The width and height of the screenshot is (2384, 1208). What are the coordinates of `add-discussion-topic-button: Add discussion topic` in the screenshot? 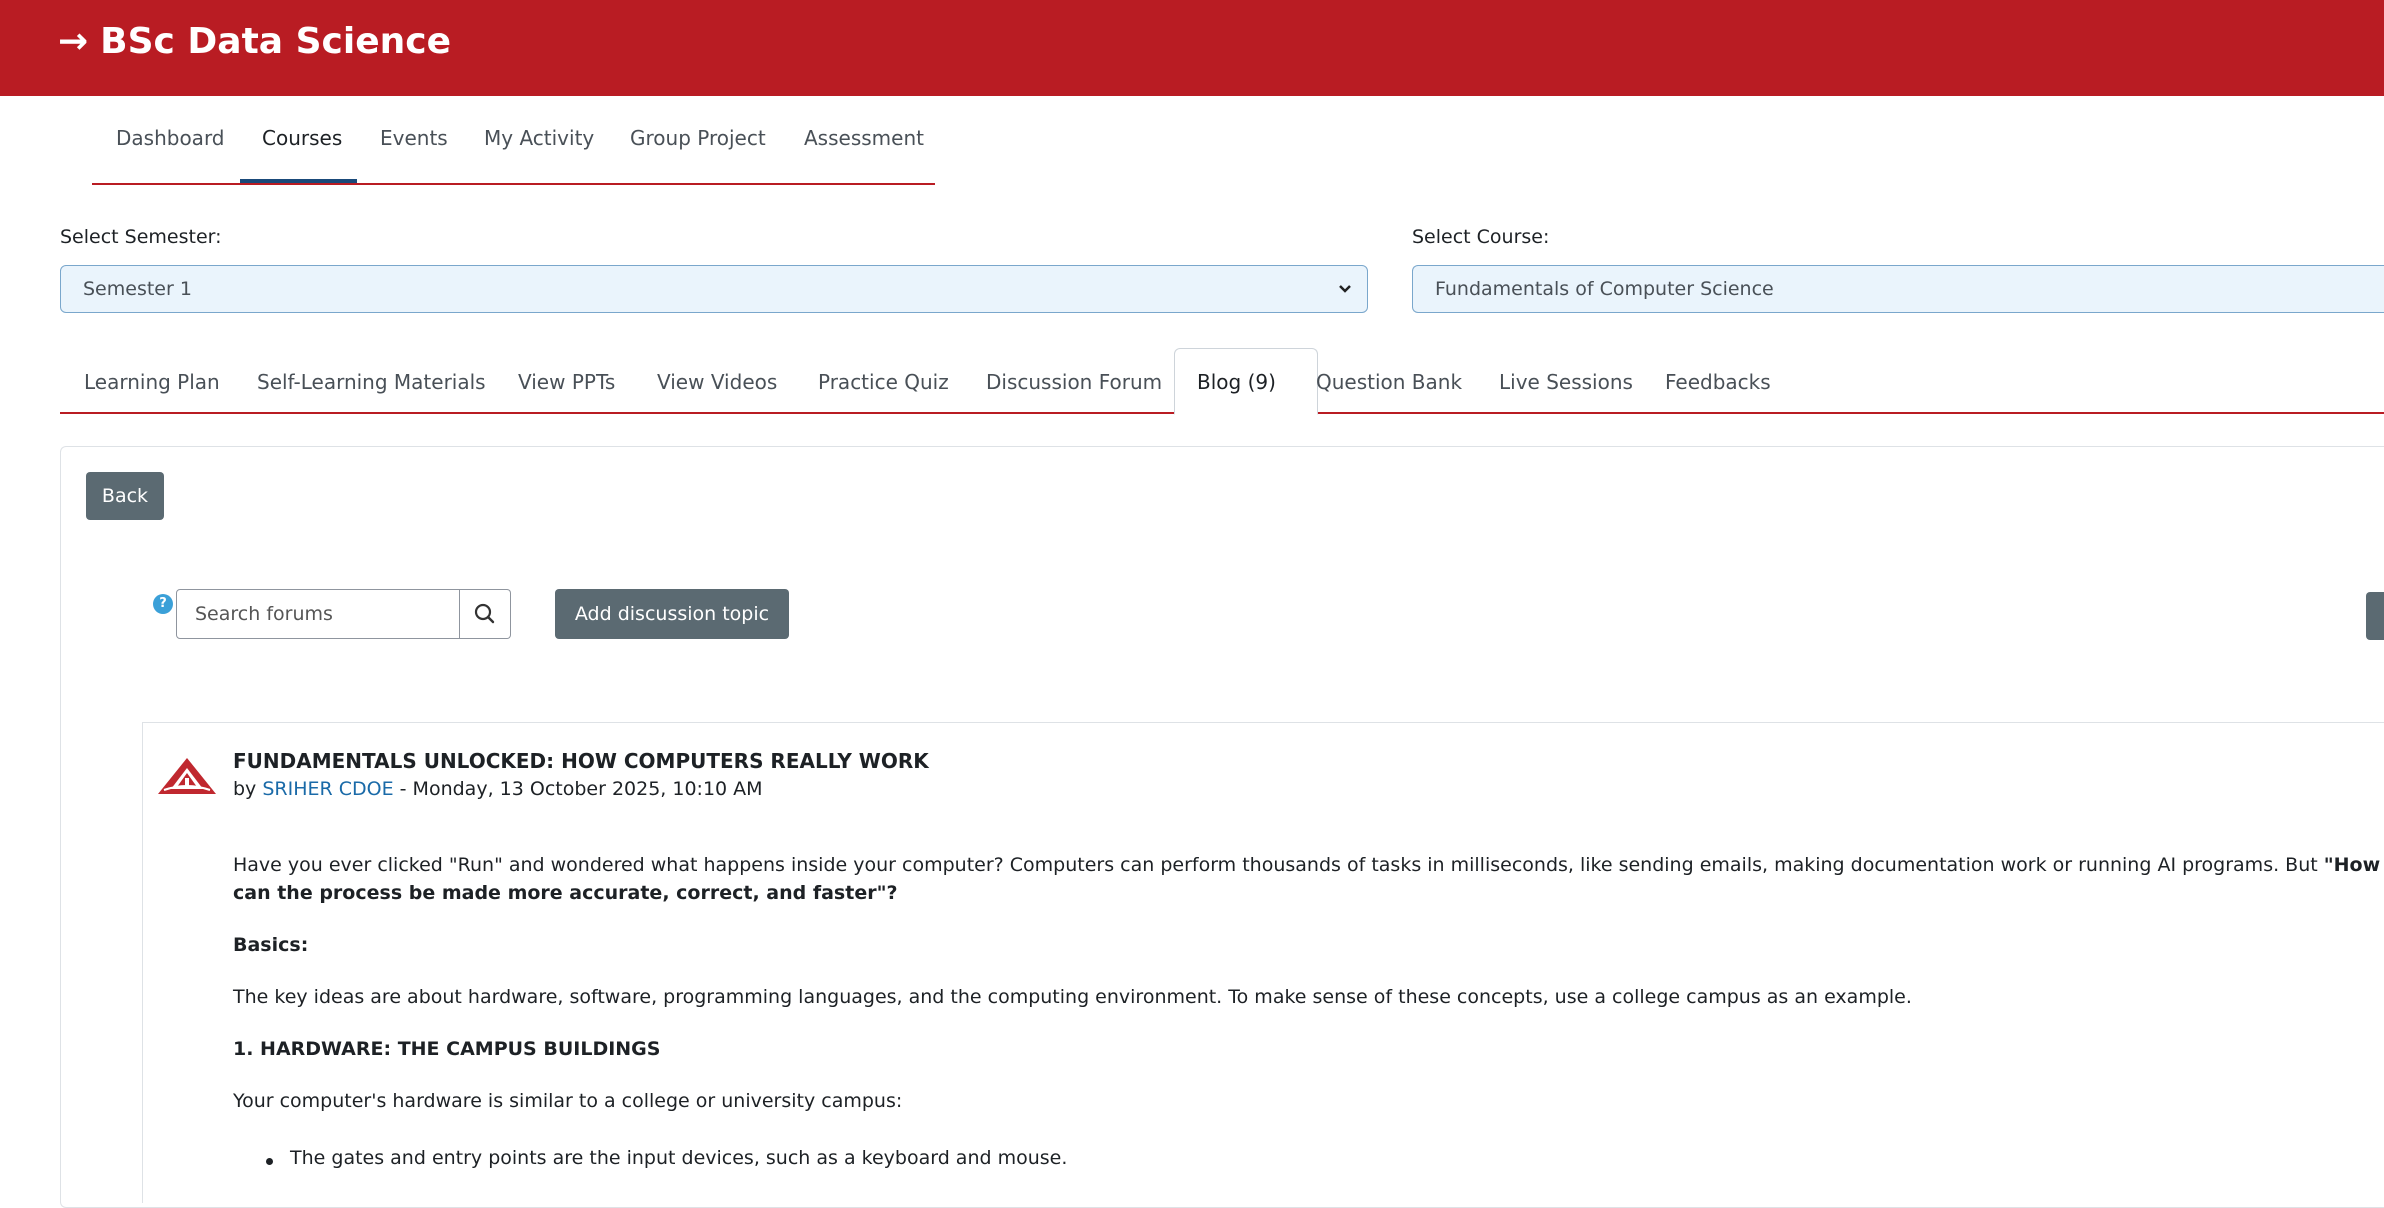 It's located at (672, 614).